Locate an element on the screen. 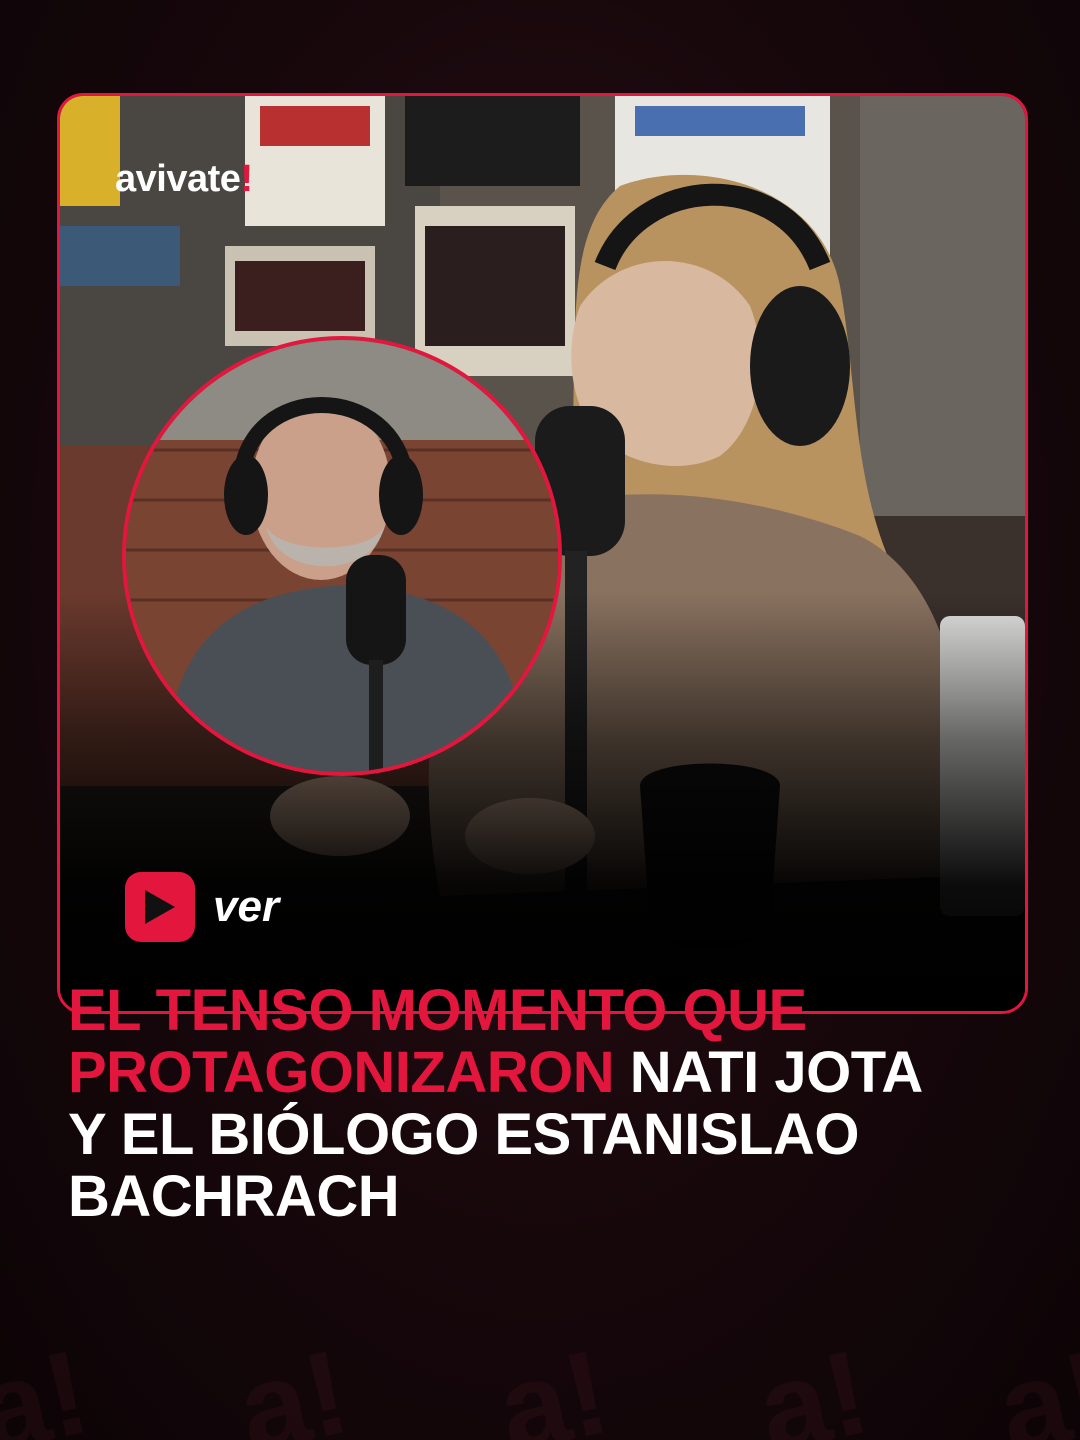 This screenshot has height=1440, width=1080. inset-portrait is located at coordinates (342, 556).